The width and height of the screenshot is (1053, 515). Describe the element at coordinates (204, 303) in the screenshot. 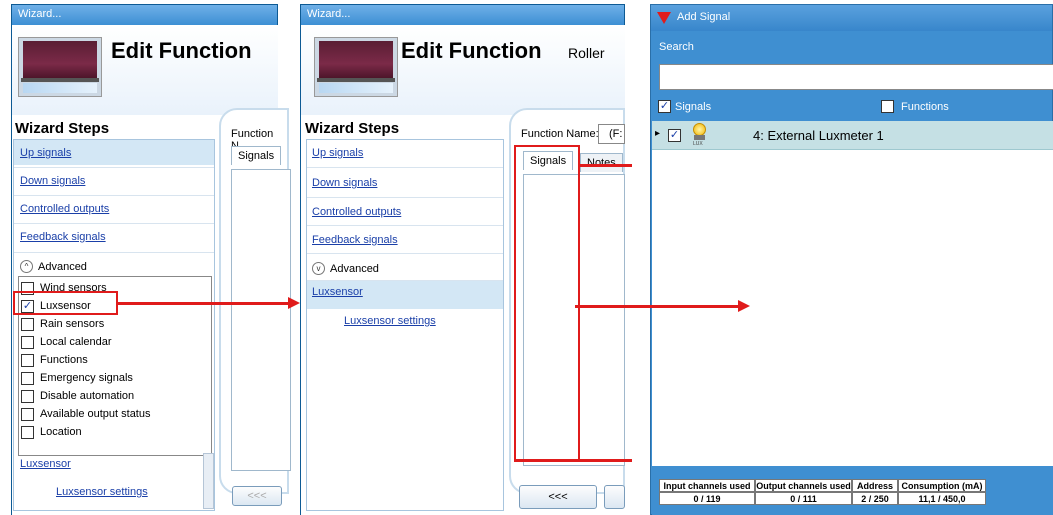

I see `arrow-1-line` at that location.